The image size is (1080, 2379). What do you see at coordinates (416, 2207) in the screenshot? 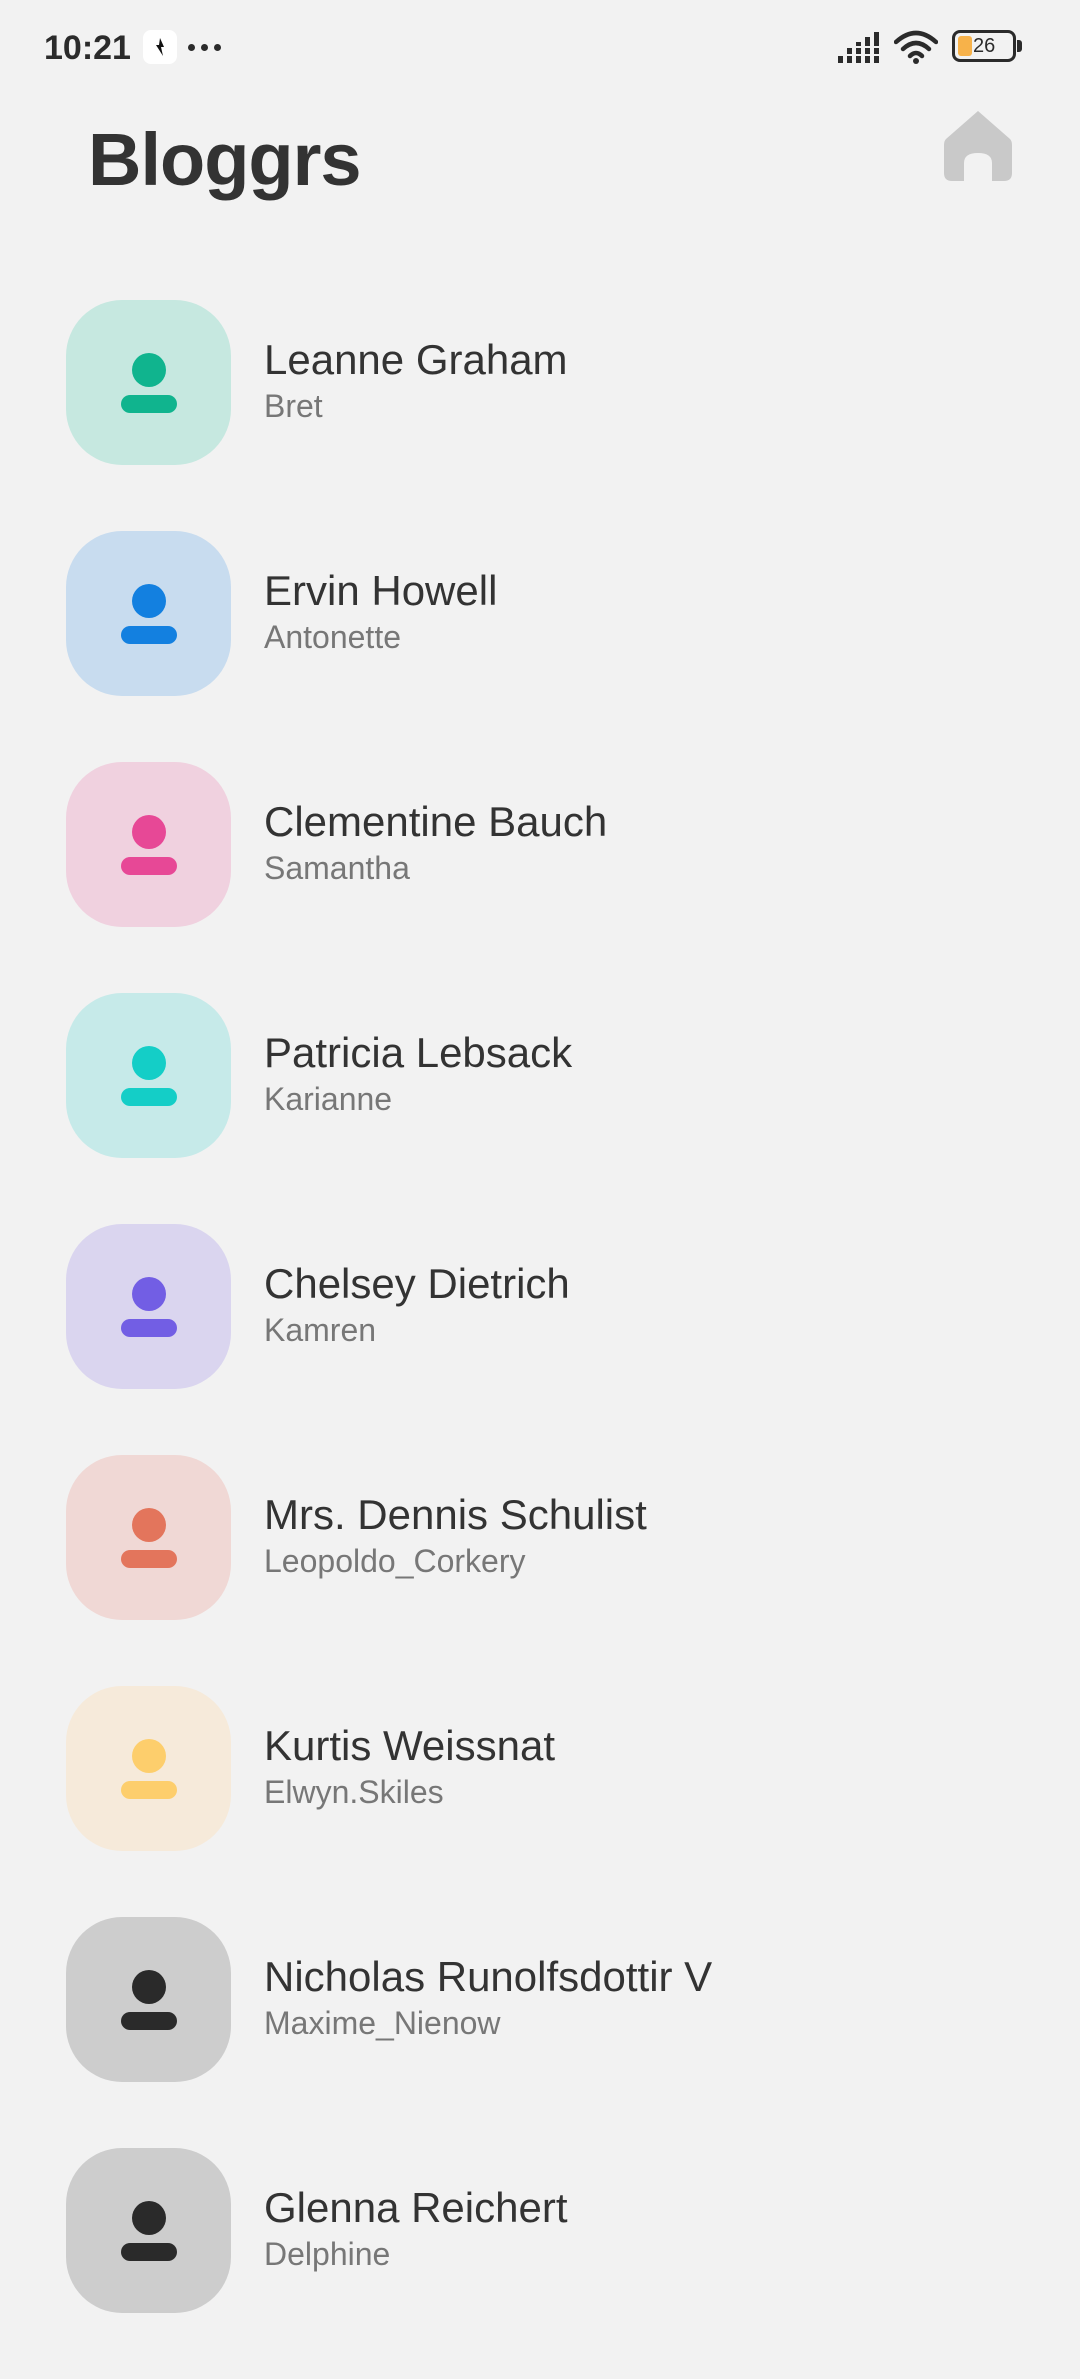
I see `user-name: Glenna Reichert` at bounding box center [416, 2207].